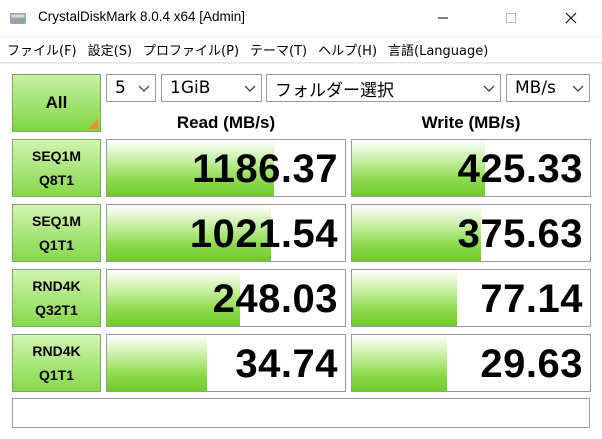 The height and width of the screenshot is (439, 602). Describe the element at coordinates (142, 16) in the screenshot. I see `window-title: CrystalDiskMark 8.0.4 x64 [Admin]` at that location.